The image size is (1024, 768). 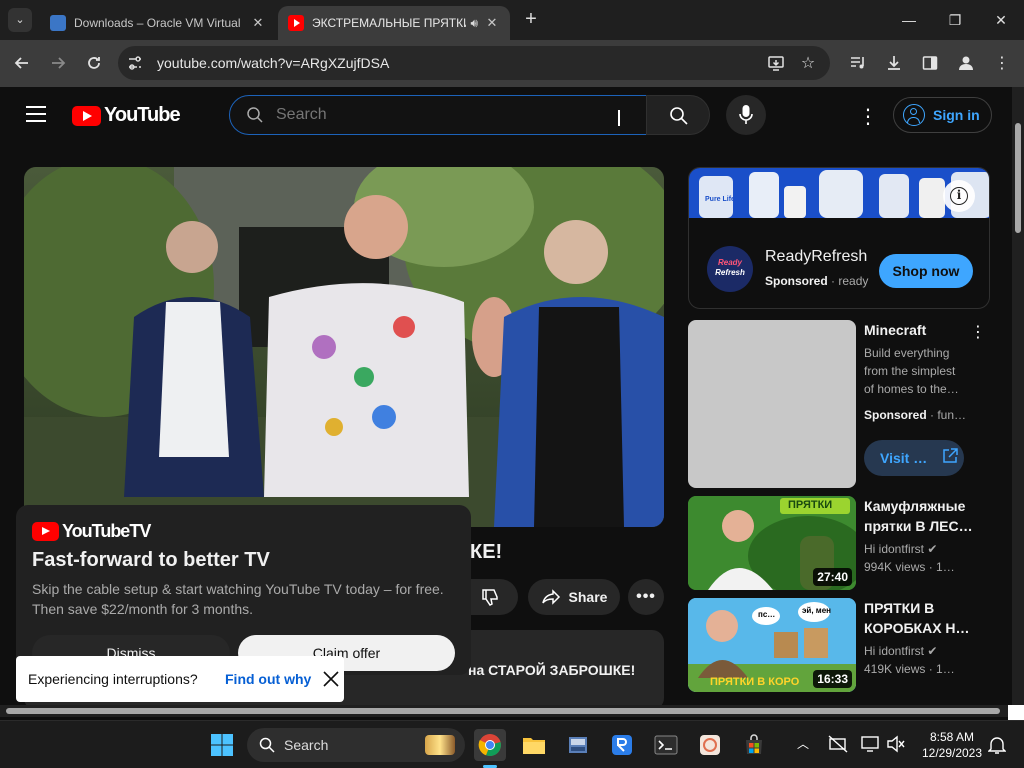 What do you see at coordinates (997, 747) in the screenshot?
I see `notifications-bell-icon` at bounding box center [997, 747].